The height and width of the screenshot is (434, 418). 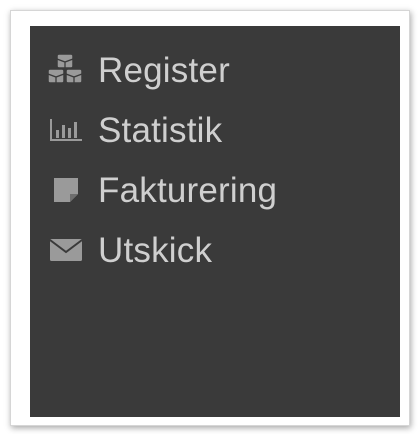 What do you see at coordinates (164, 70) in the screenshot?
I see `sidebar-item-label: Register` at bounding box center [164, 70].